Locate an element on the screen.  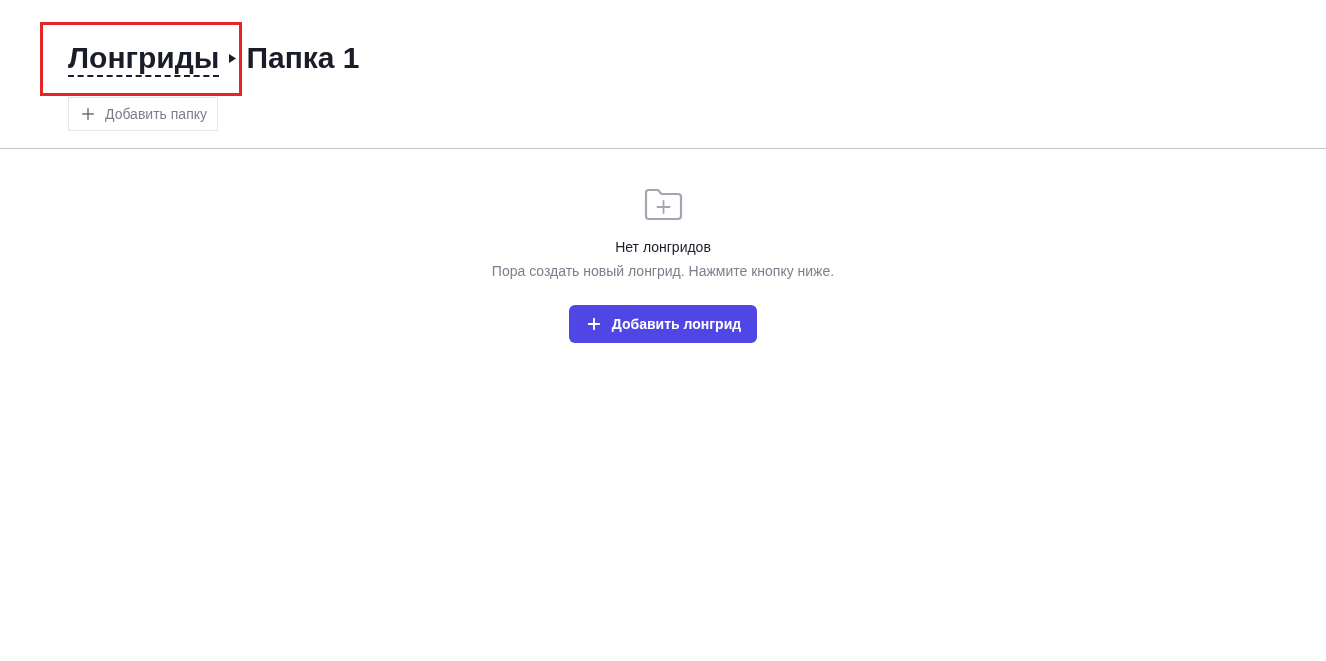
folder-plus-icon is located at coordinates (663, 204).